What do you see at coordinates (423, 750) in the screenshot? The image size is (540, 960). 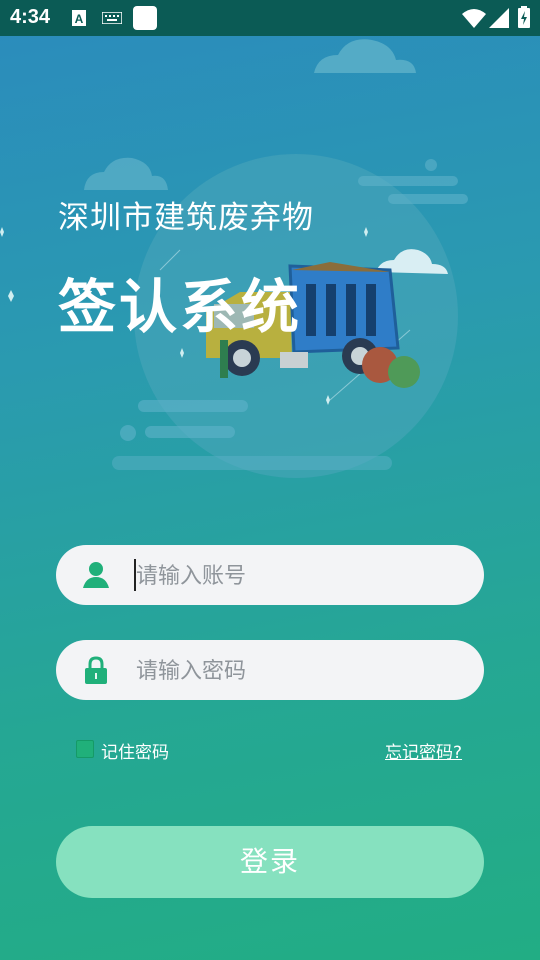 I see `forgot-password-link: 忘记密码?` at bounding box center [423, 750].